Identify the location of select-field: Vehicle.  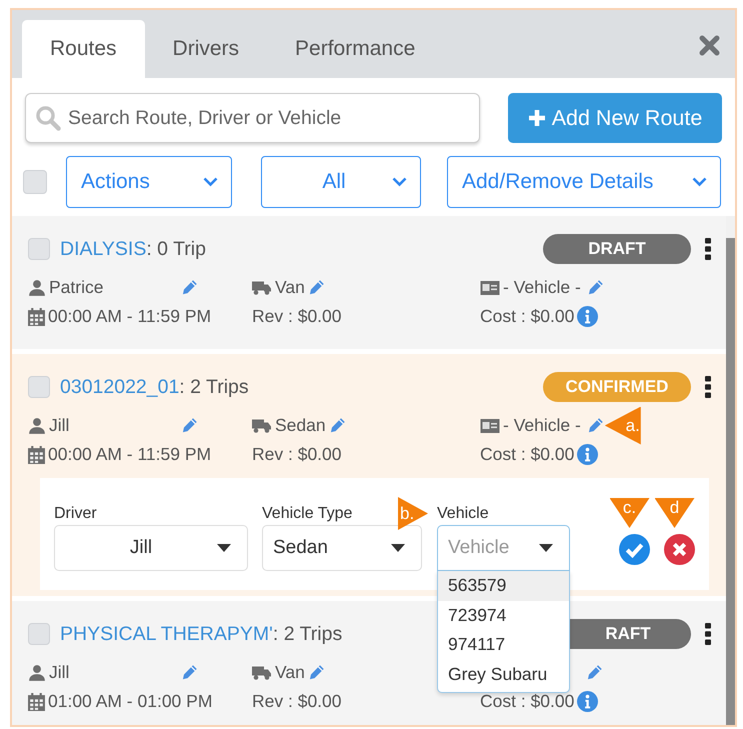
(503, 548).